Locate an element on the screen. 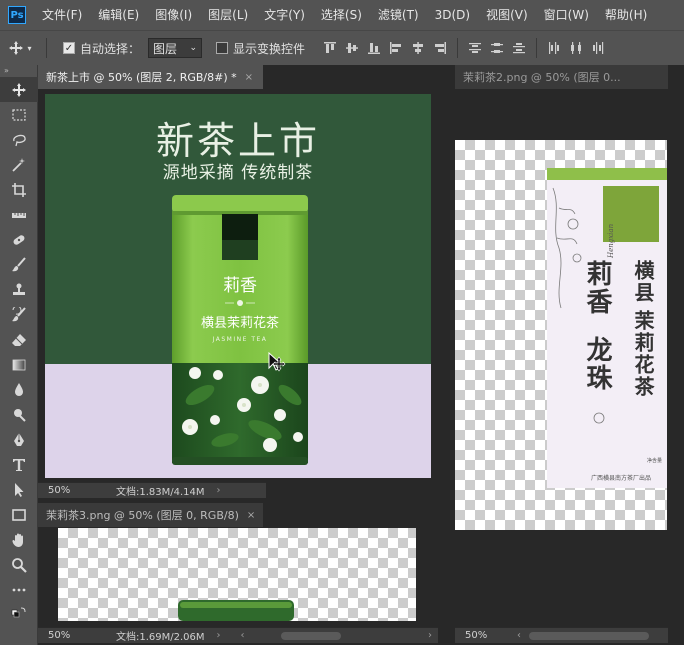  box-product-text-1: 横县 is located at coordinates (643, 281).